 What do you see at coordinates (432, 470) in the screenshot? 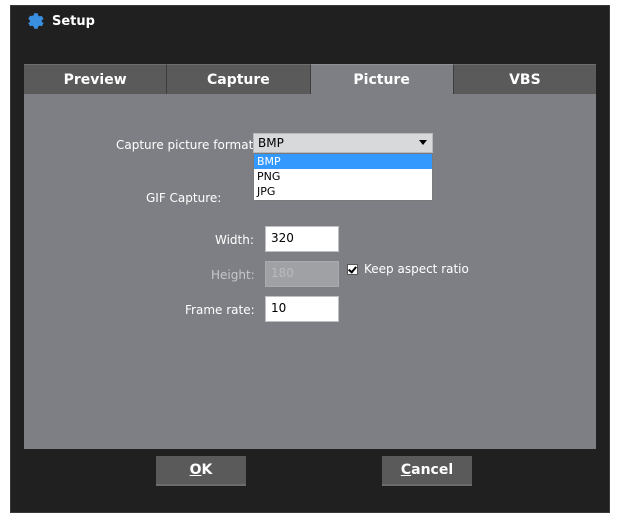
I see `cancel-label-rest: ancel` at bounding box center [432, 470].